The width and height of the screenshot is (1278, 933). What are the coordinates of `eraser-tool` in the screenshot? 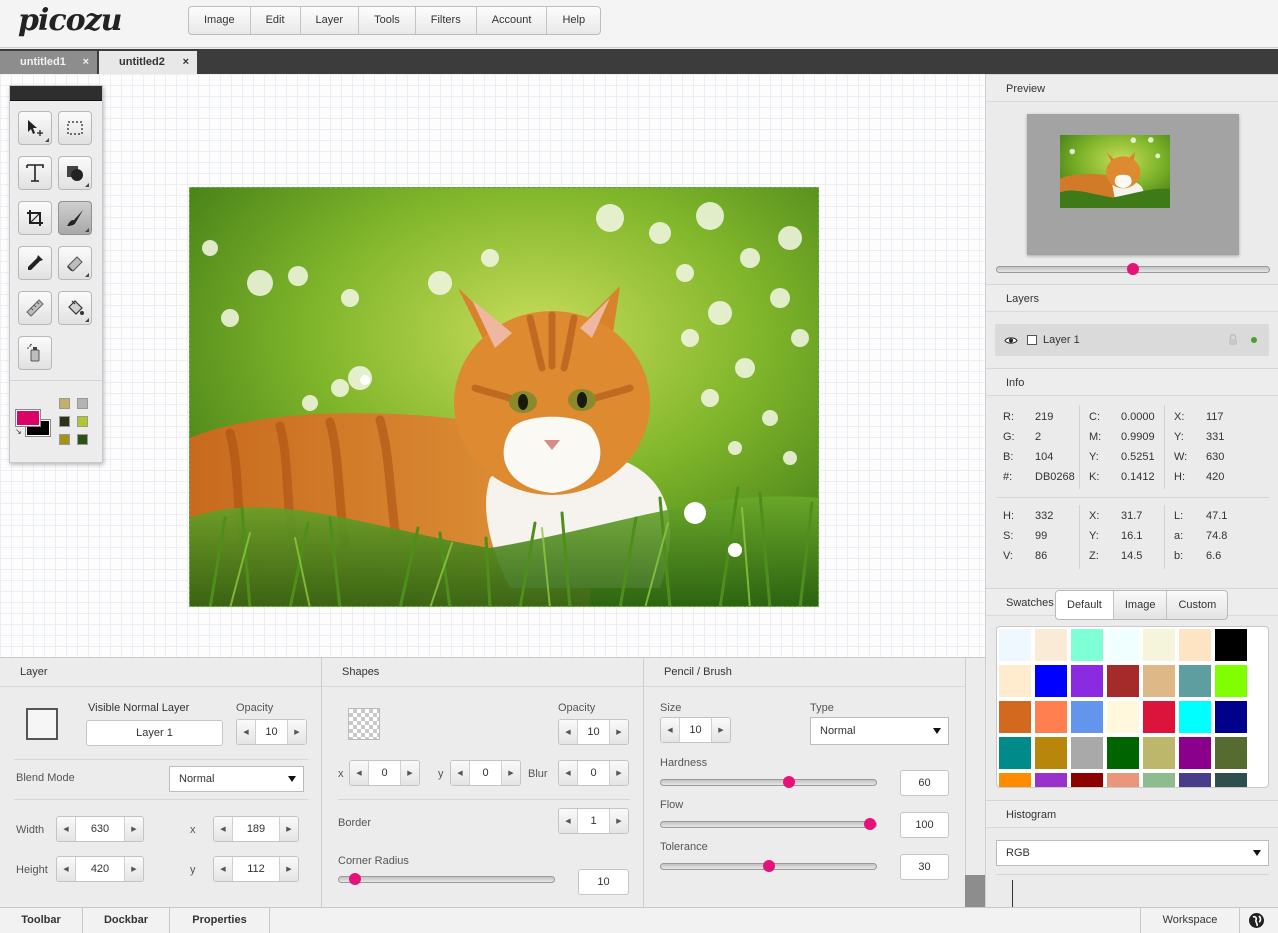 It's located at (75, 263).